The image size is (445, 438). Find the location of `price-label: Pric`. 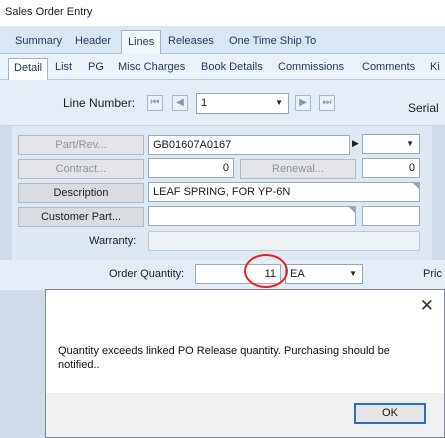

price-label: Pric is located at coordinates (432, 274).